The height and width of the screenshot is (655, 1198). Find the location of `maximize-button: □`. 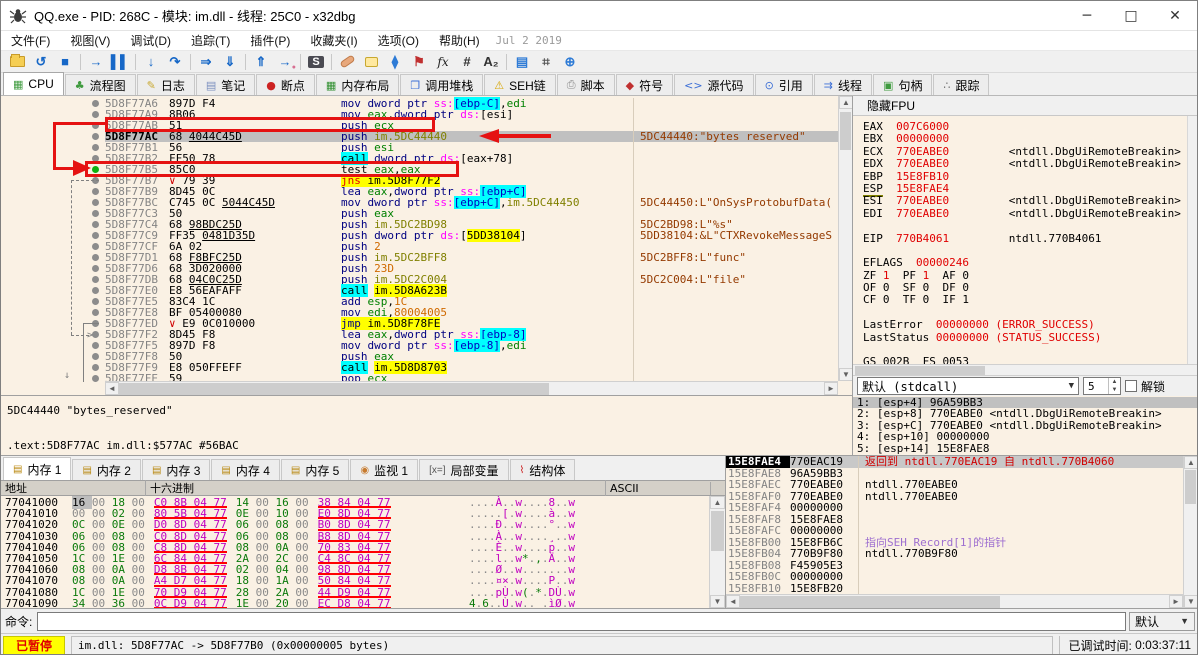

maximize-button: □ is located at coordinates (1131, 15).